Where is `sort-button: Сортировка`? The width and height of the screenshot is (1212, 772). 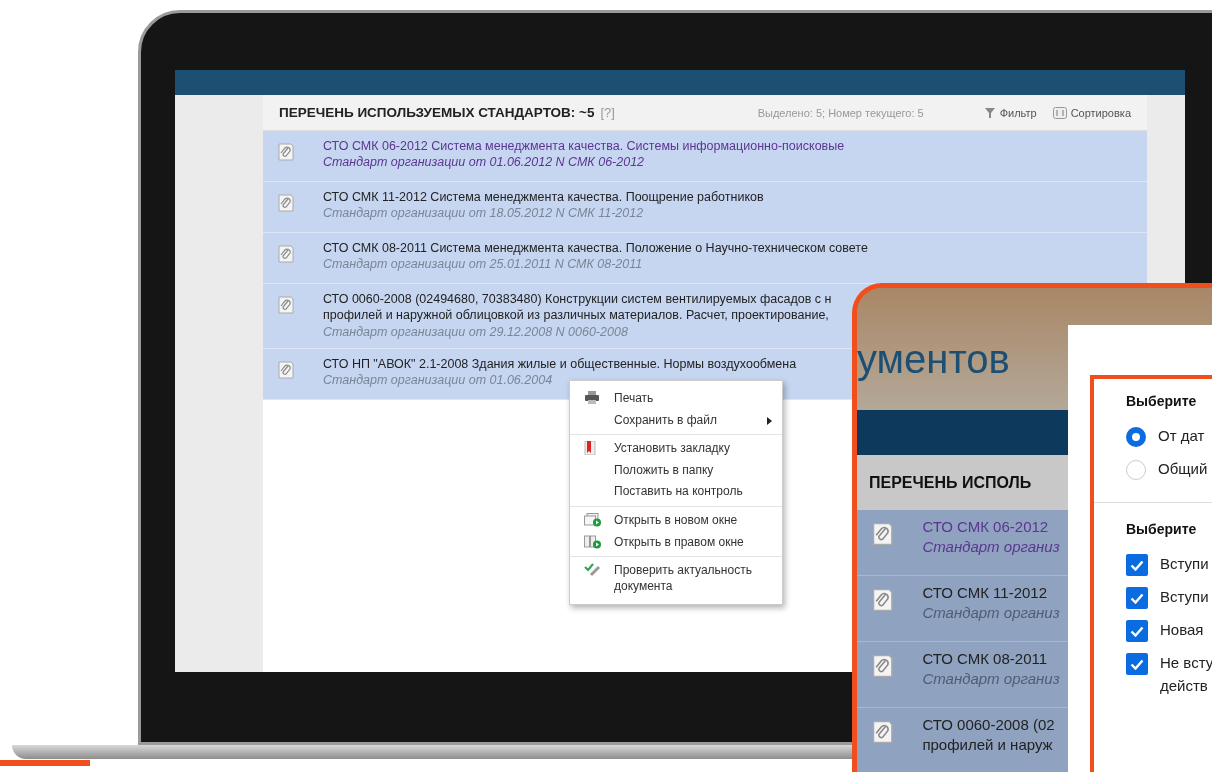
sort-button: Сортировка is located at coordinates (1091, 112).